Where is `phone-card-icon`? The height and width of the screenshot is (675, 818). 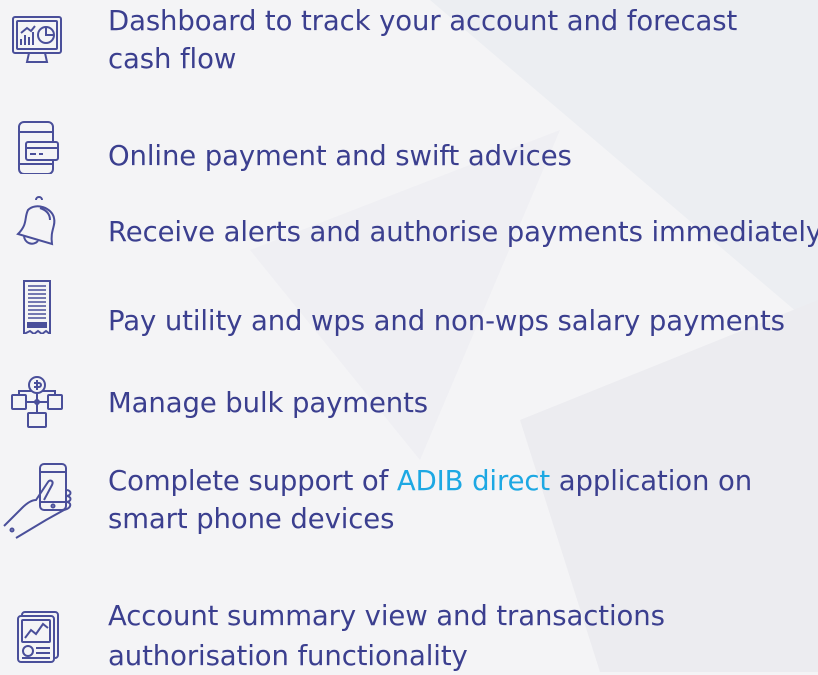 phone-card-icon is located at coordinates (37, 147).